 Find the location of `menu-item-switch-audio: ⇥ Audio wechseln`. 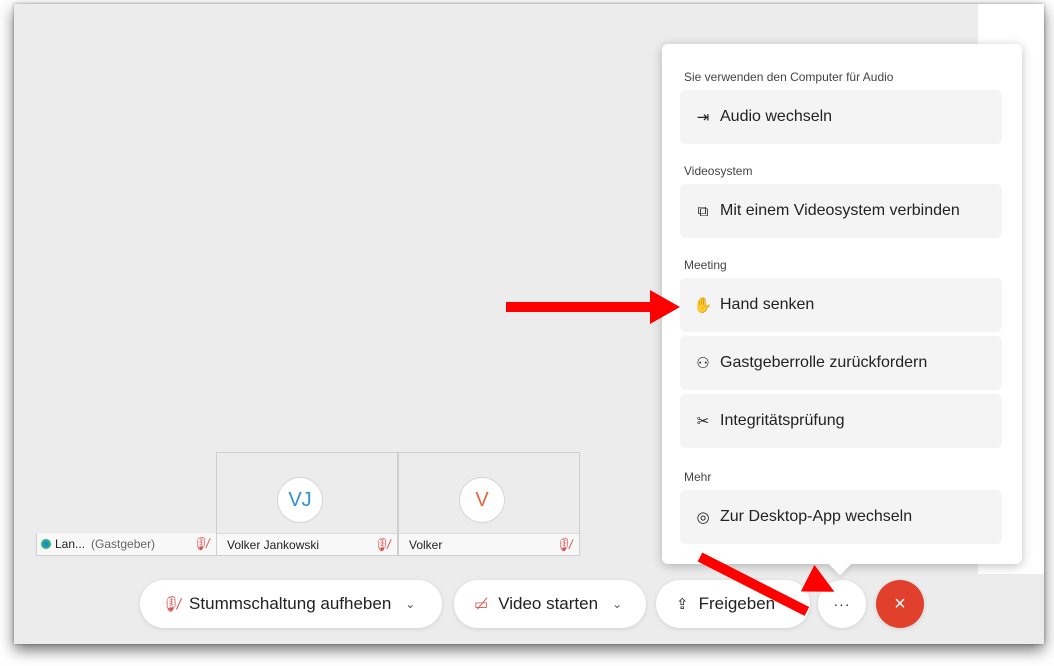

menu-item-switch-audio: ⇥ Audio wechseln is located at coordinates (841, 117).